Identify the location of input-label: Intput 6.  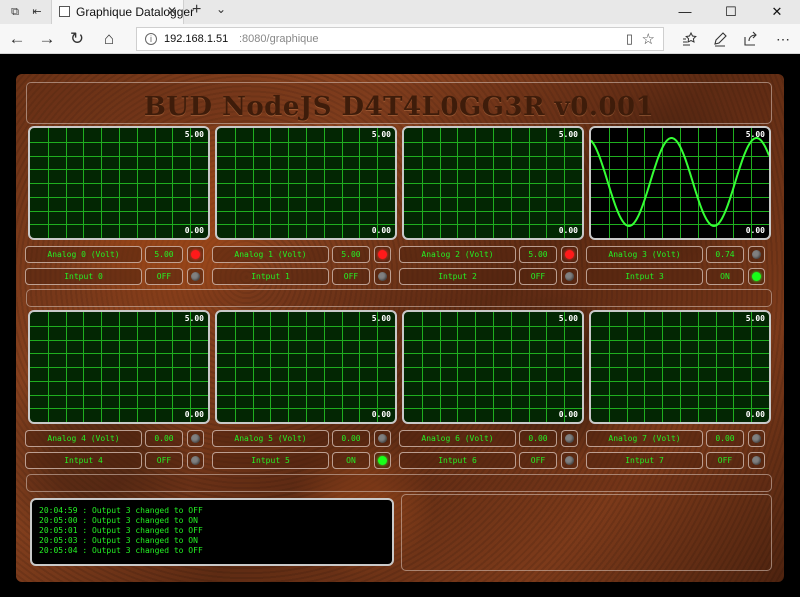
(457, 460).